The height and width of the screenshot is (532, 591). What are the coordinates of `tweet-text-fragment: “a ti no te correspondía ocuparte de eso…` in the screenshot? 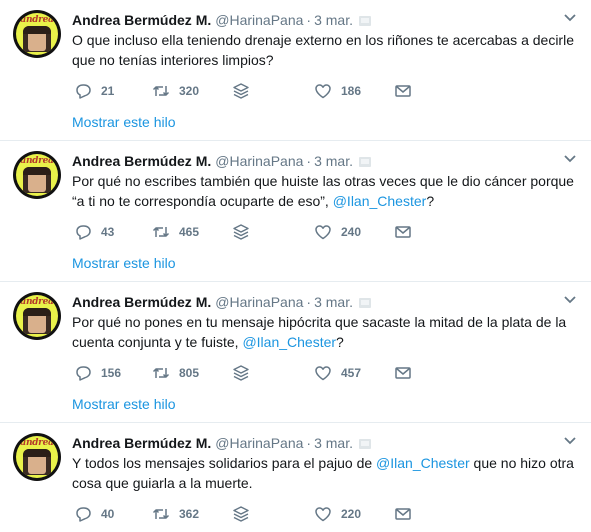 It's located at (202, 201).